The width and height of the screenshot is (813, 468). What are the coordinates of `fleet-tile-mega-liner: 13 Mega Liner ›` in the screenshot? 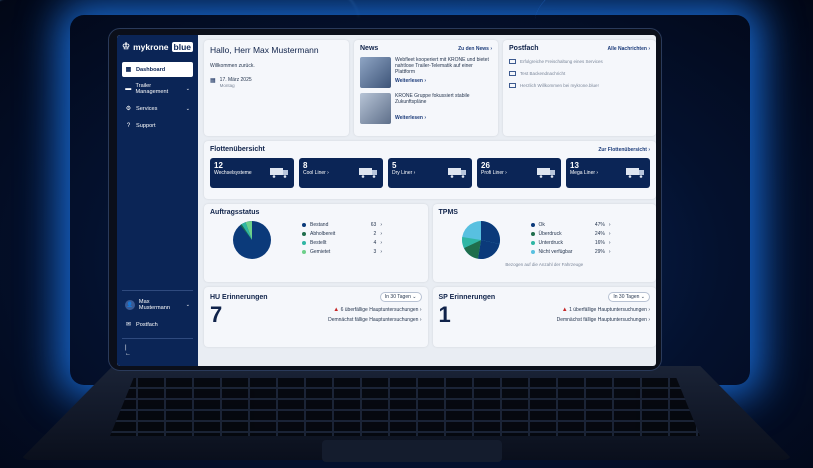 It's located at (608, 173).